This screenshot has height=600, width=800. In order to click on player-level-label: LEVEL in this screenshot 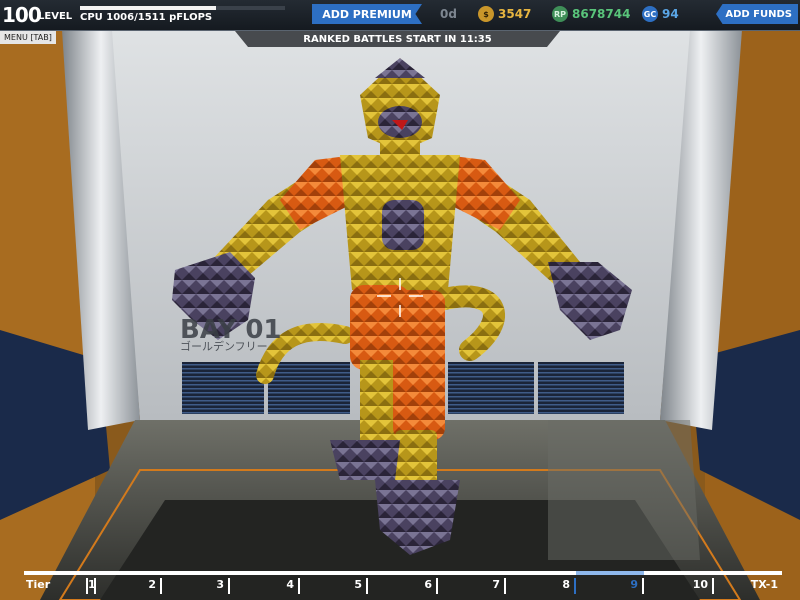, I will do `click(55, 16)`.